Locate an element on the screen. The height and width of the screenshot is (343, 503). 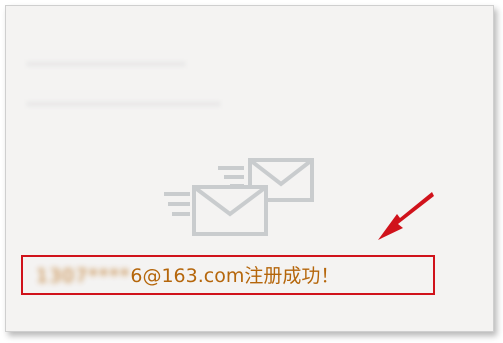
mail-sent-icon is located at coordinates (239, 197).